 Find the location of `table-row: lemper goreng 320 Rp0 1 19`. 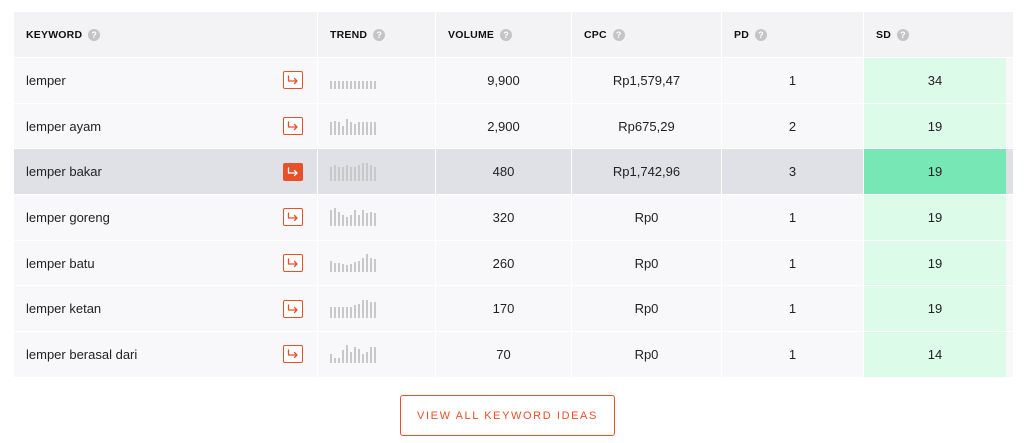

table-row: lemper goreng 320 Rp0 1 19 is located at coordinates (513, 217).